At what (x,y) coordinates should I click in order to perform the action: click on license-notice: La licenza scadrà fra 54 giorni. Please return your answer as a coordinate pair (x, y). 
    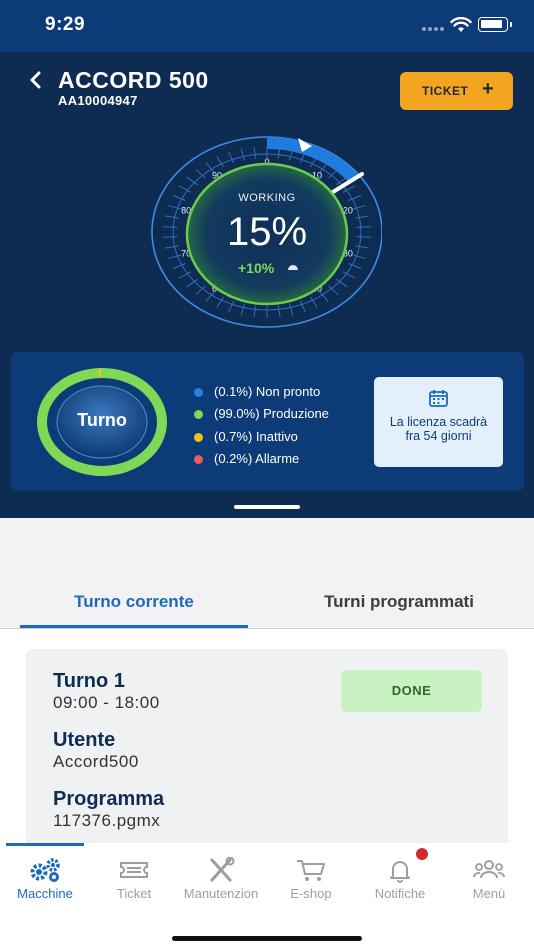
    Looking at the image, I should click on (438, 422).